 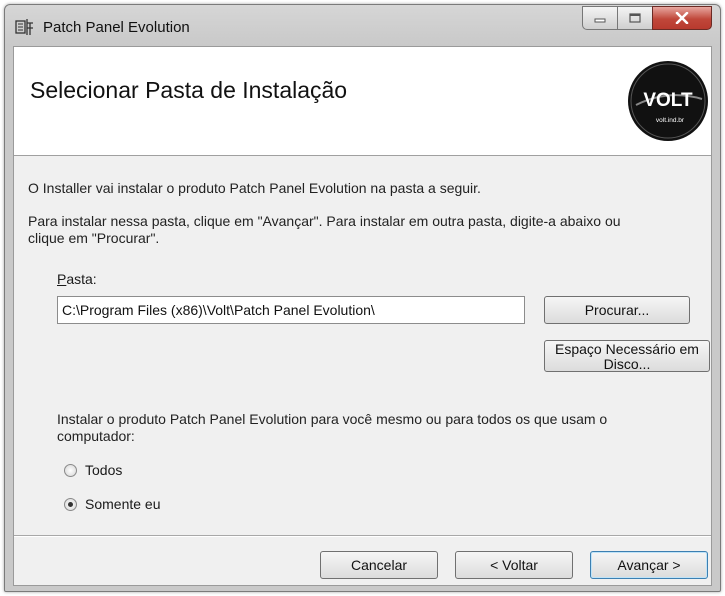 What do you see at coordinates (94, 238) in the screenshot?
I see `instructions-line-2: clique em "Procurar".` at bounding box center [94, 238].